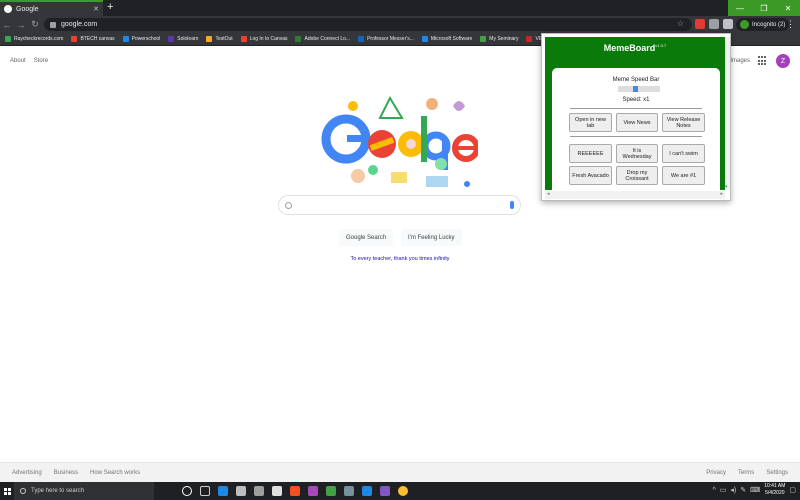  I want to click on drop-my-croissant-button: Drop my Croissant, so click(637, 175).